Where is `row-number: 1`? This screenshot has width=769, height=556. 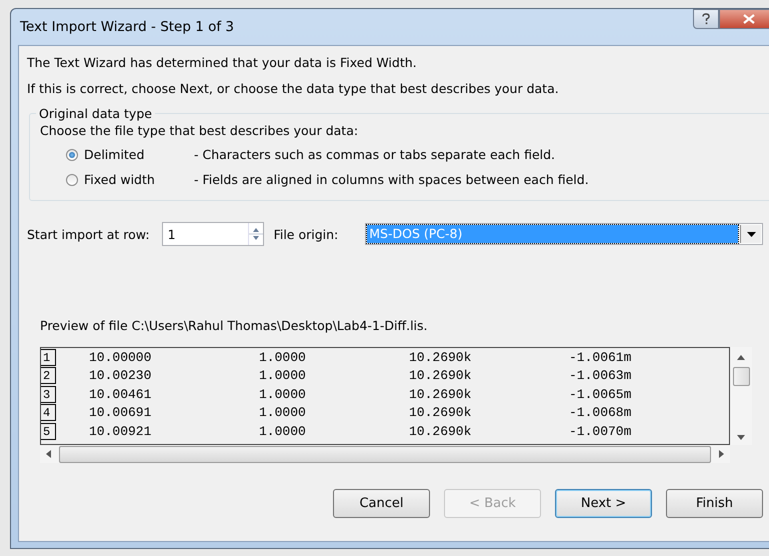 row-number: 1 is located at coordinates (48, 357).